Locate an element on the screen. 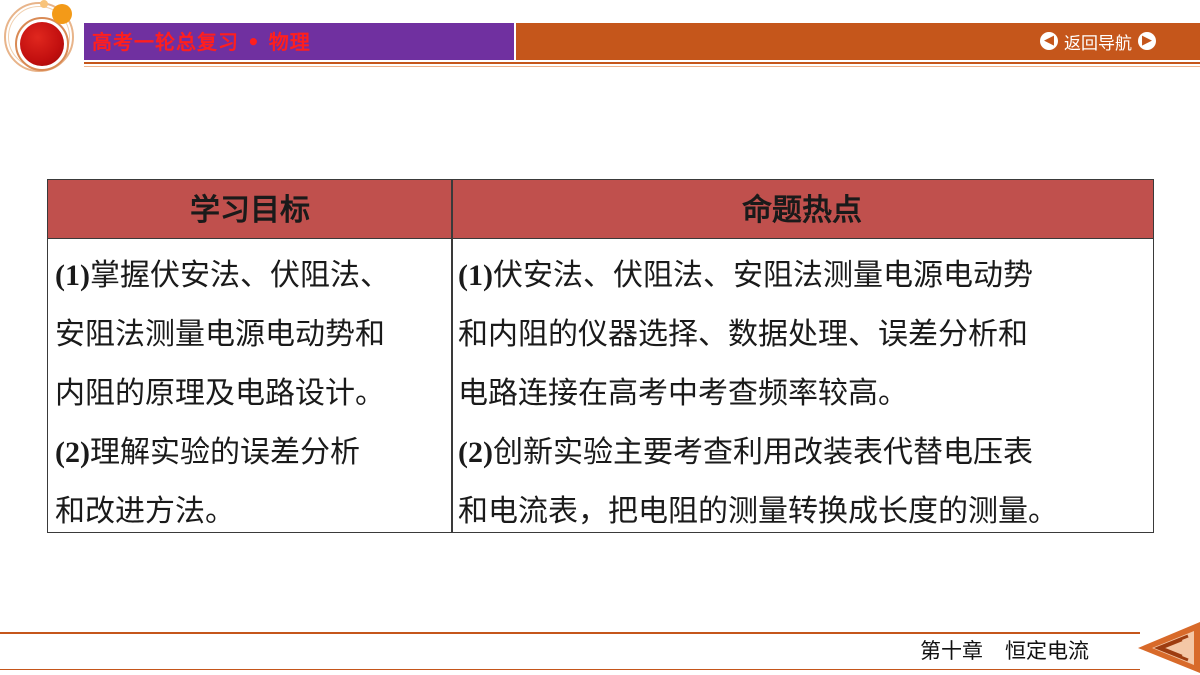  arrow-left-icon: ◀ is located at coordinates (1049, 41).